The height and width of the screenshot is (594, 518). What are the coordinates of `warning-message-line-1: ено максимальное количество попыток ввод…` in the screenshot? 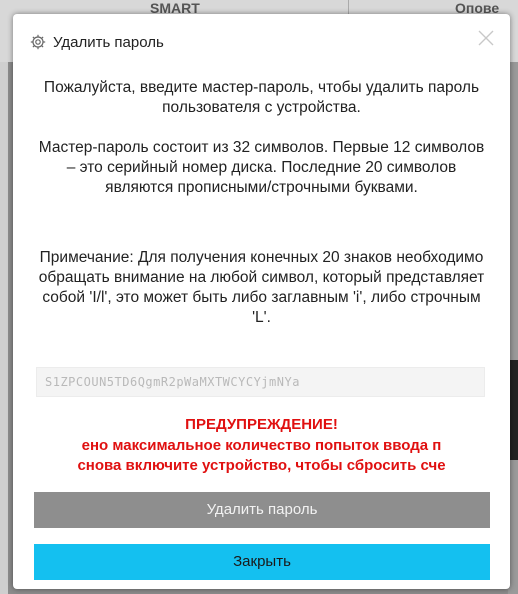 It's located at (261, 445).